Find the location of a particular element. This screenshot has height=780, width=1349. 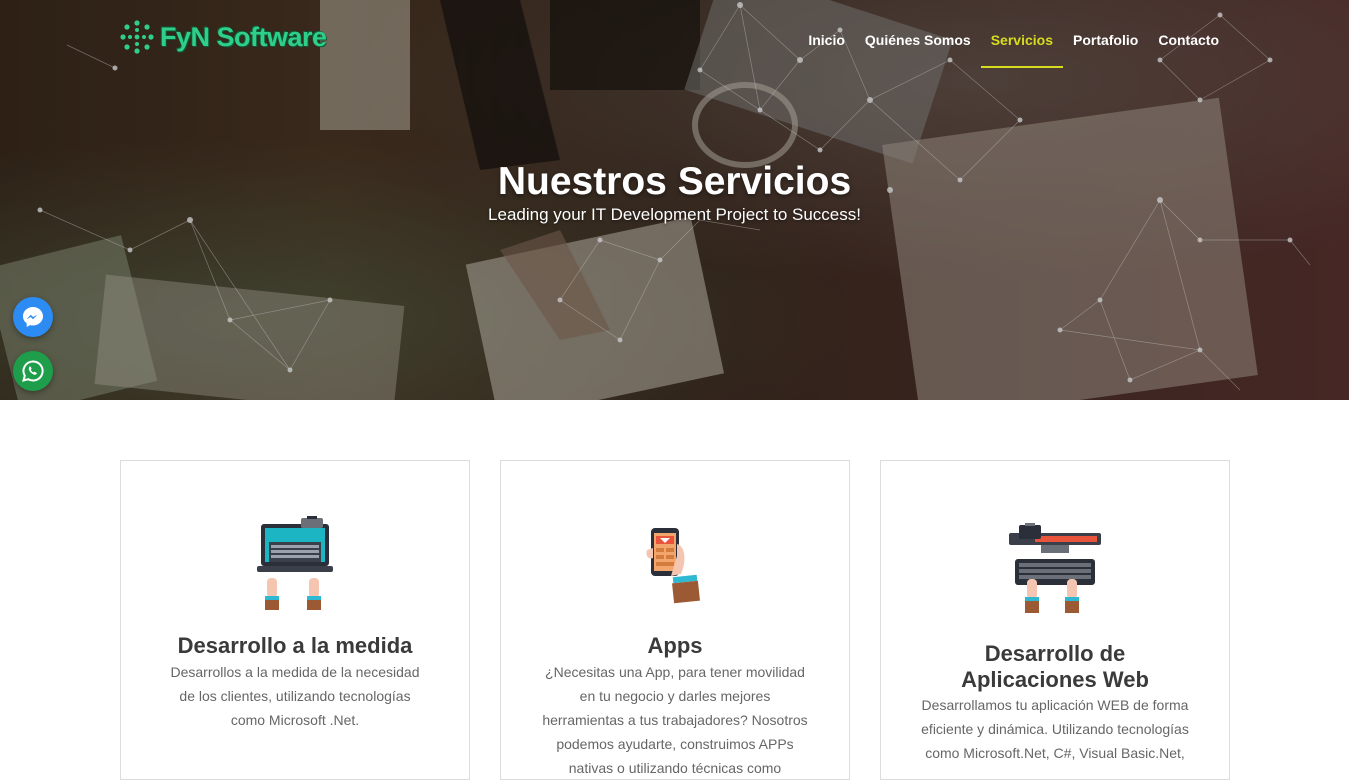

nav-item-portafolio: Portafolio is located at coordinates (1105, 49).